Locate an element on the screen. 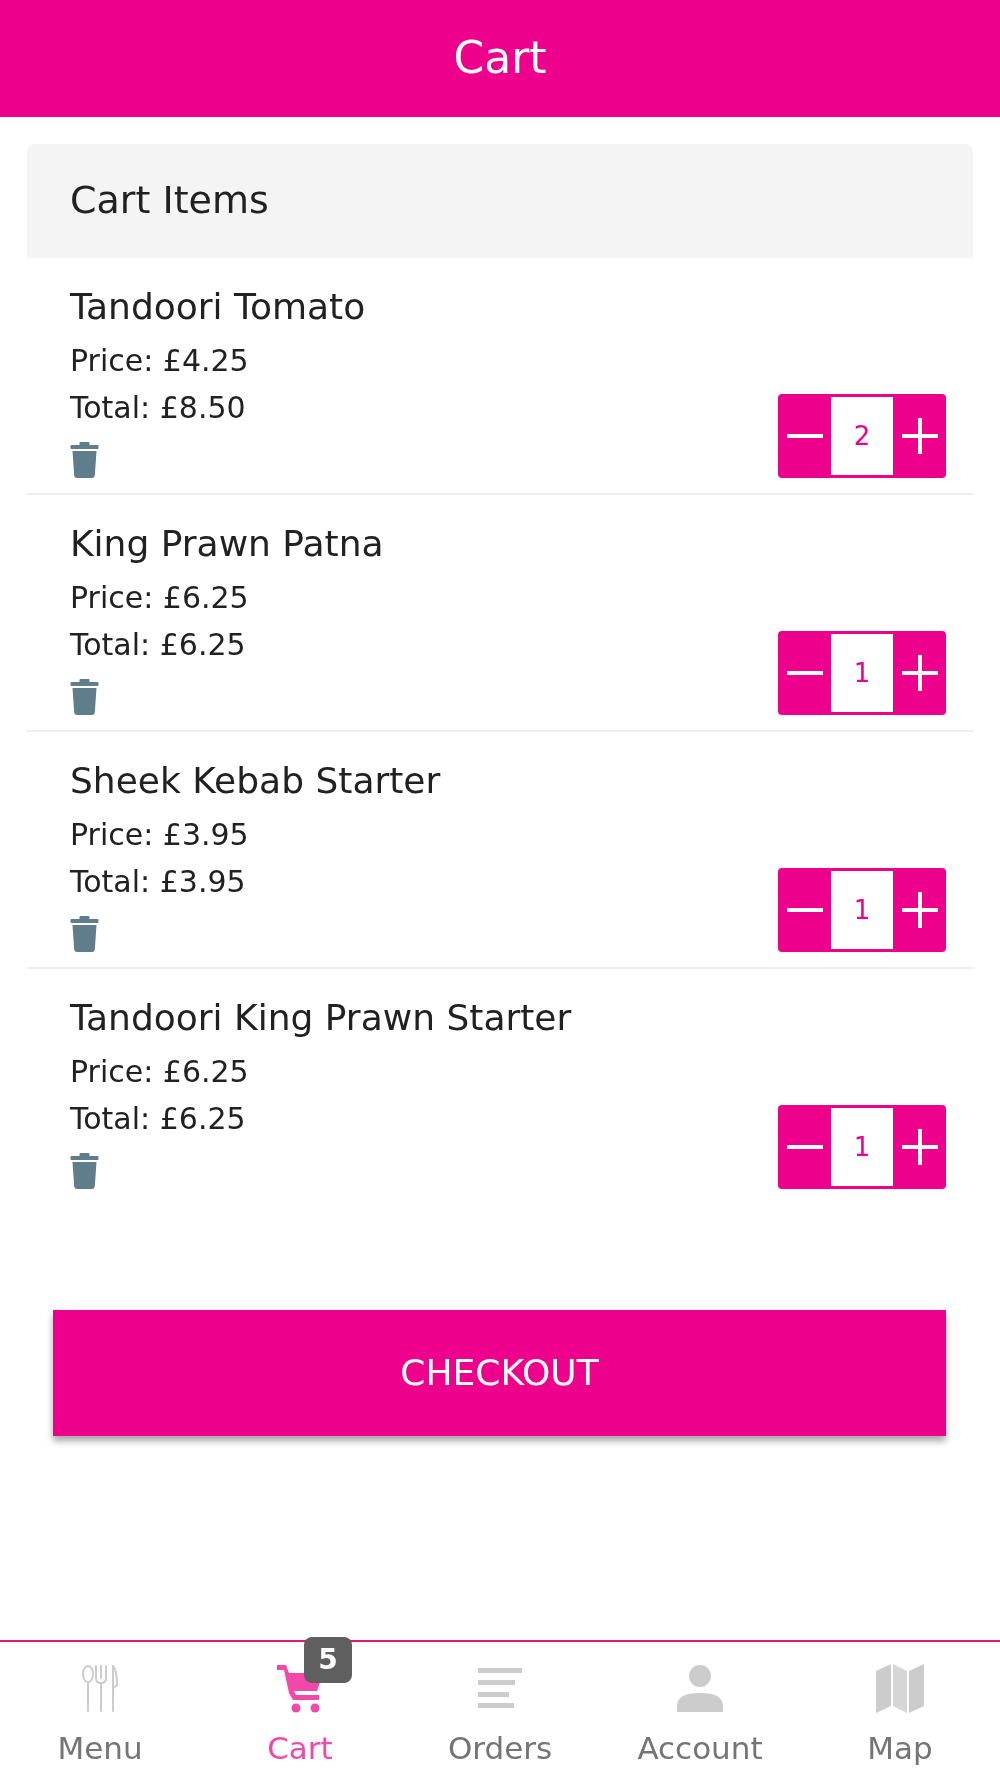  person-icon is located at coordinates (700, 1688).